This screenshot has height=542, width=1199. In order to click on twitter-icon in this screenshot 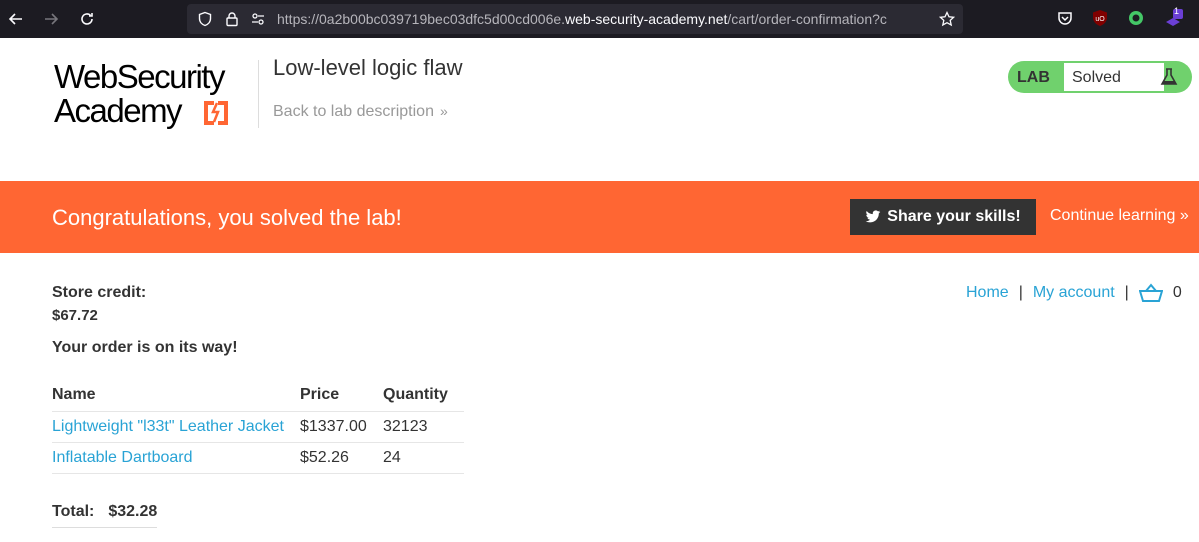, I will do `click(873, 216)`.